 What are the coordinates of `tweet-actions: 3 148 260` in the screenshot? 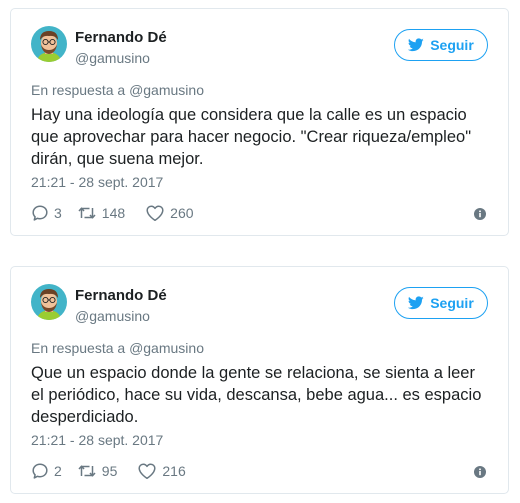 It's located at (112, 213).